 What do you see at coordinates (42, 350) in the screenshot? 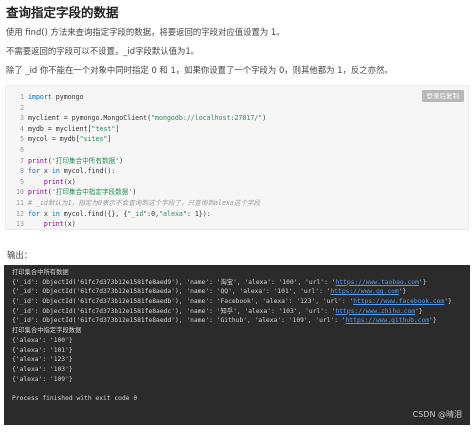
I see `terminal-text: {'alexa': '101'}` at bounding box center [42, 350].